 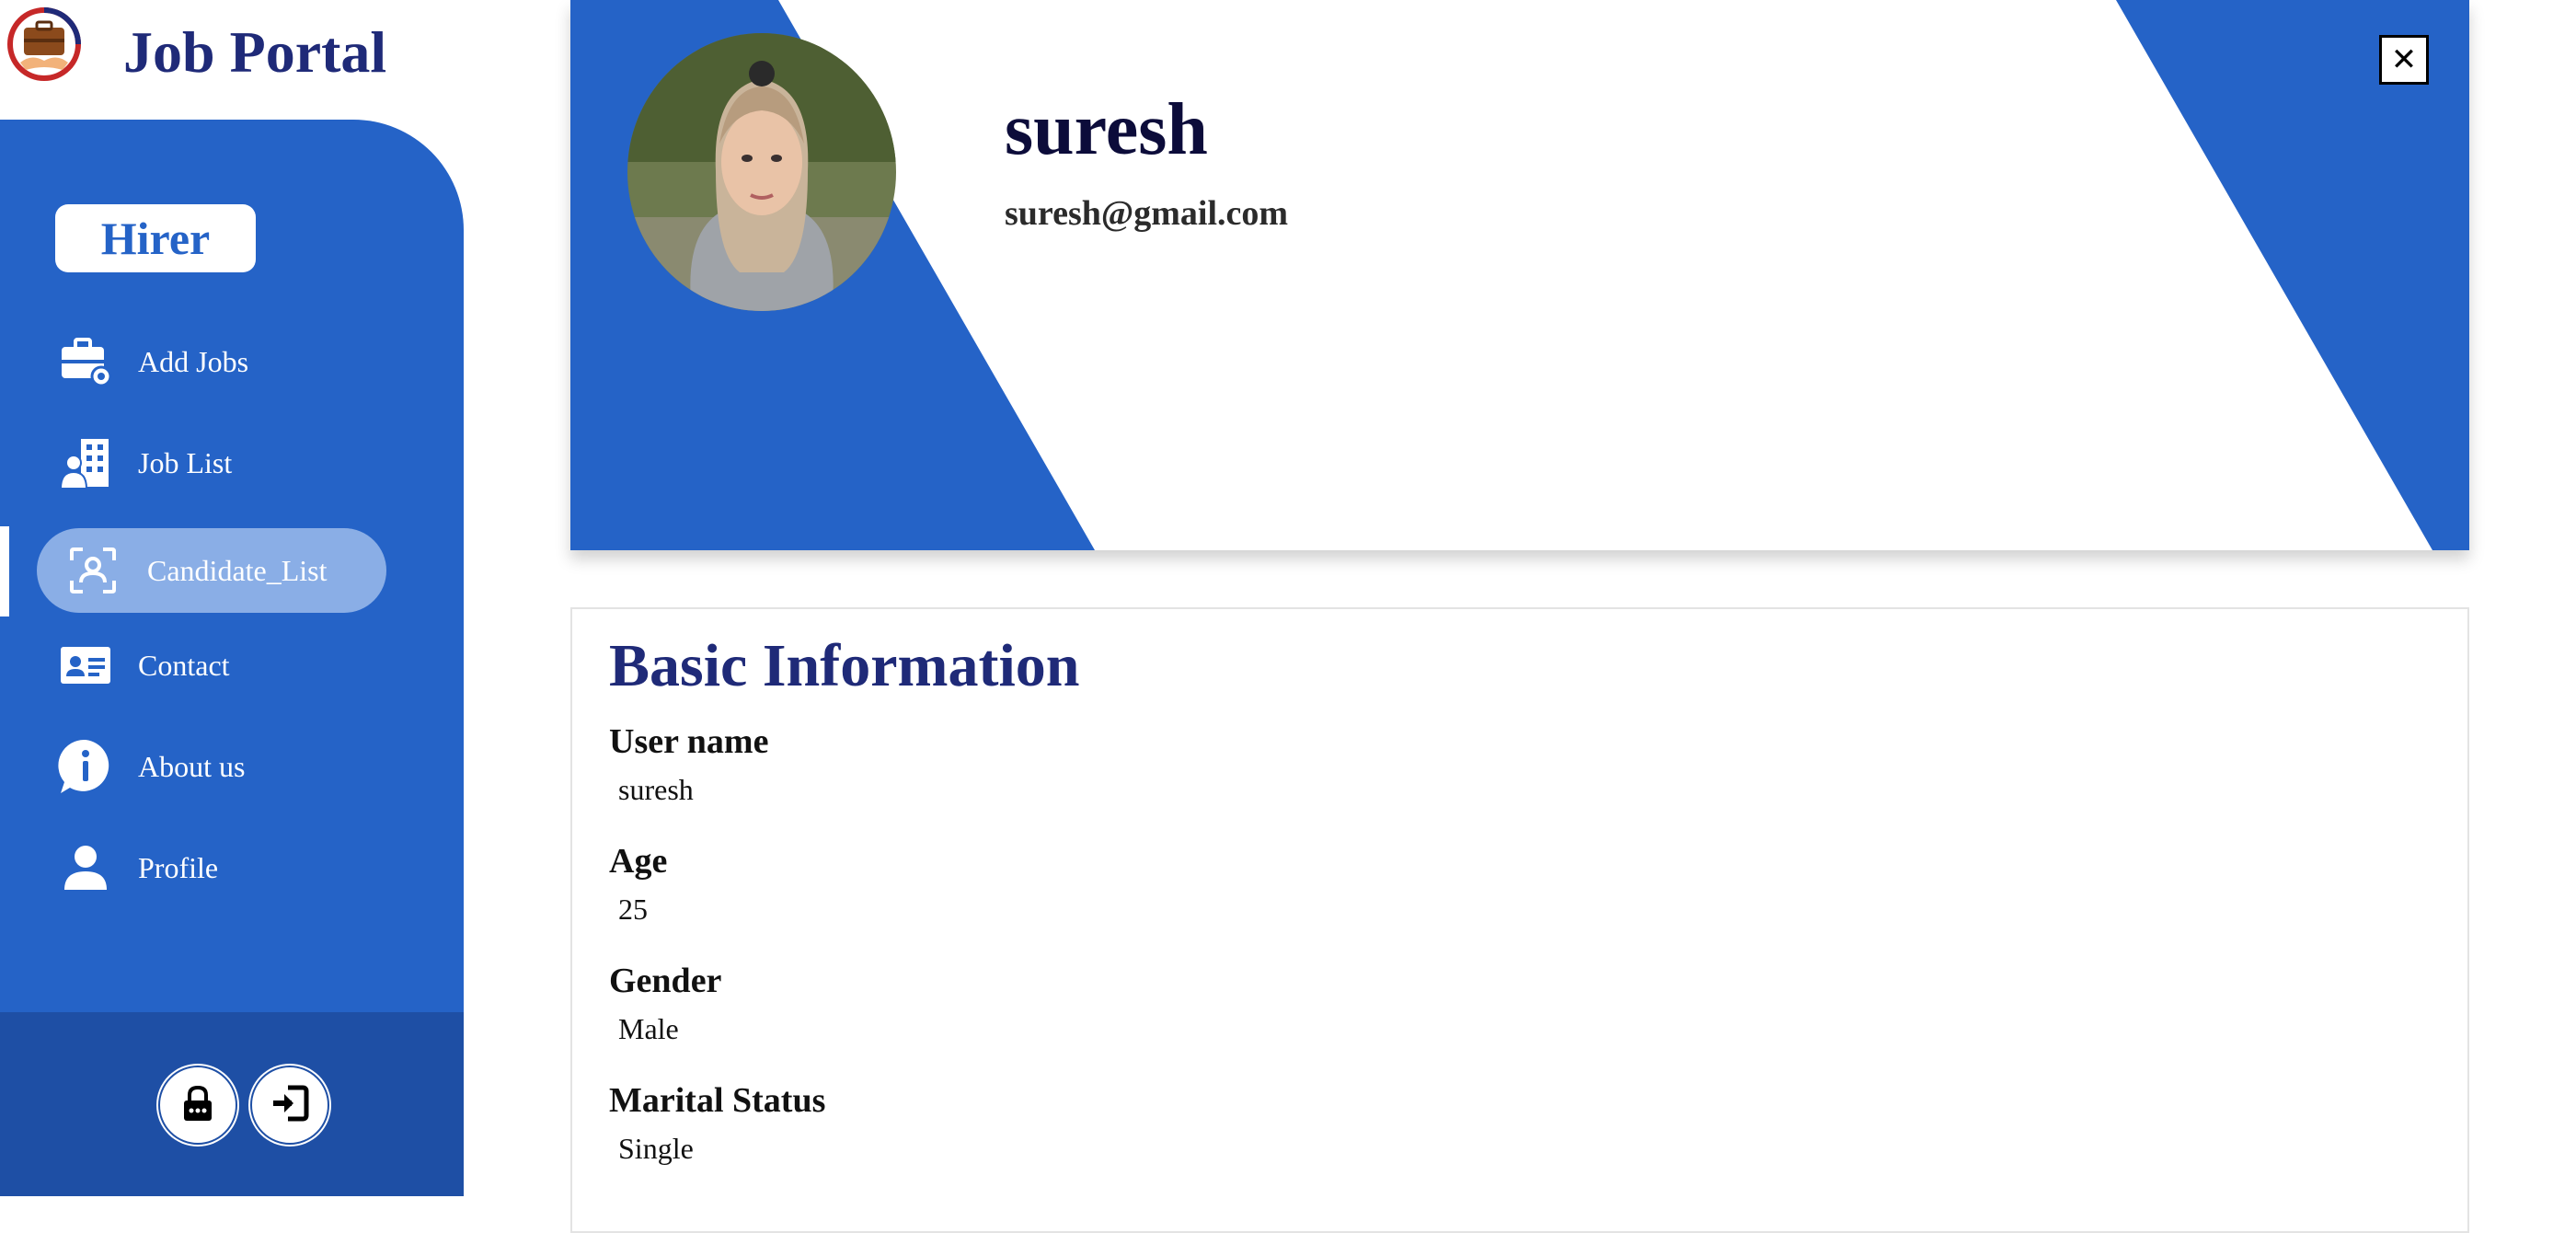 I want to click on logout-button, so click(x=289, y=1106).